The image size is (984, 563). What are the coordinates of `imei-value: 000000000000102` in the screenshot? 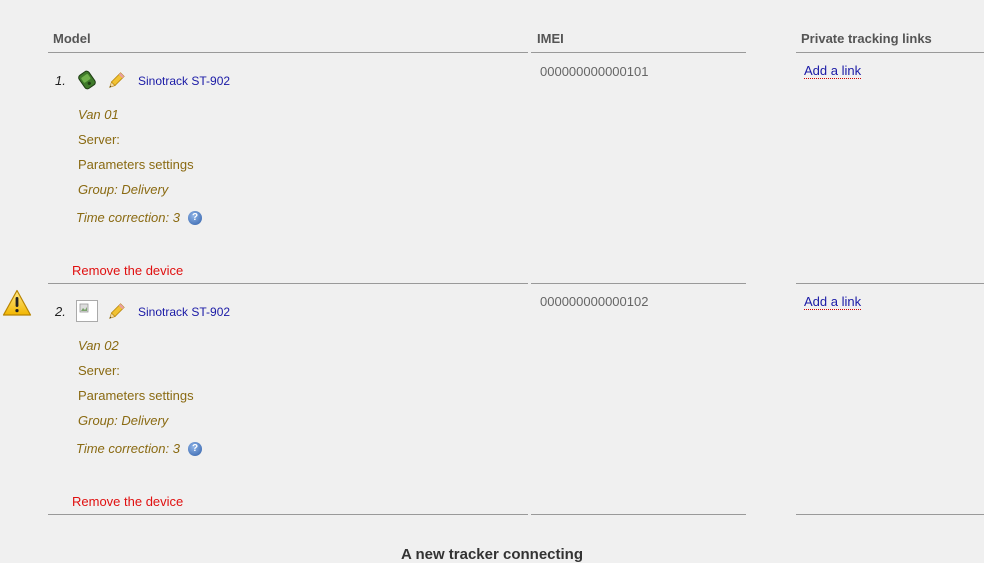 It's located at (594, 301).